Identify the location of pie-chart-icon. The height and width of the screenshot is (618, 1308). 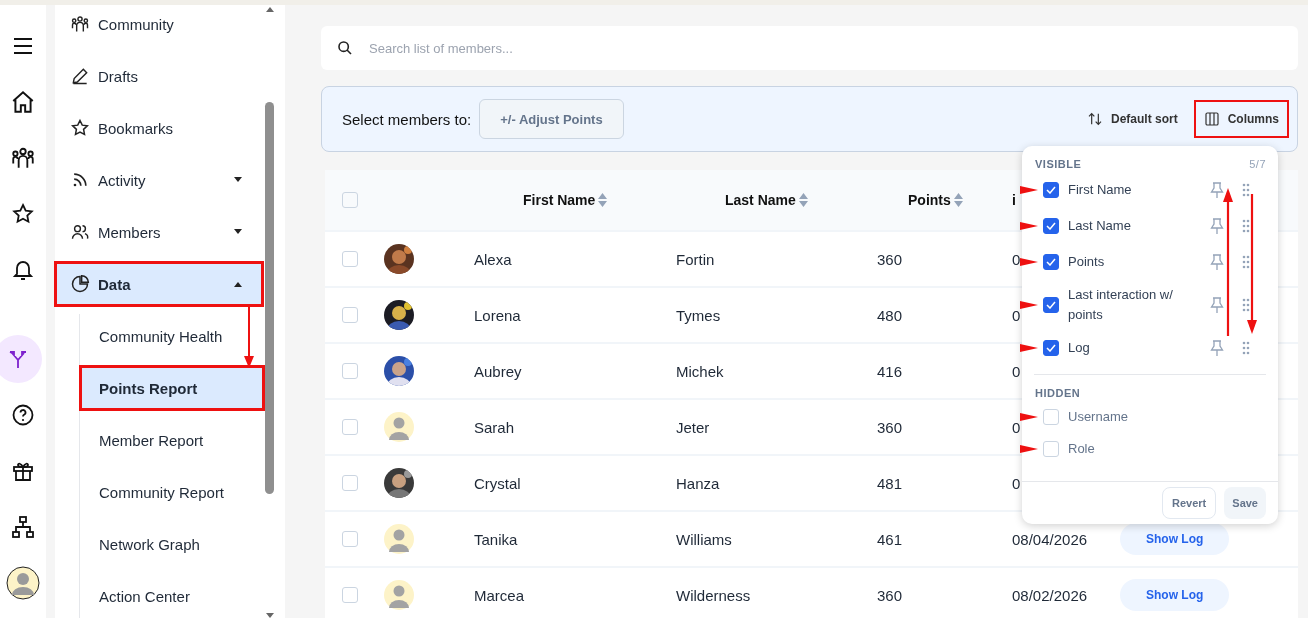
(80, 284).